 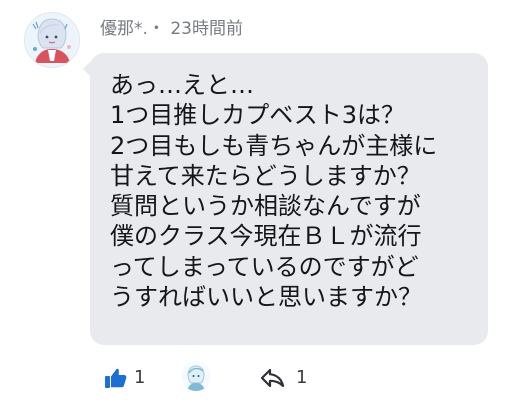 I want to click on reactor-avatar, so click(x=196, y=376).